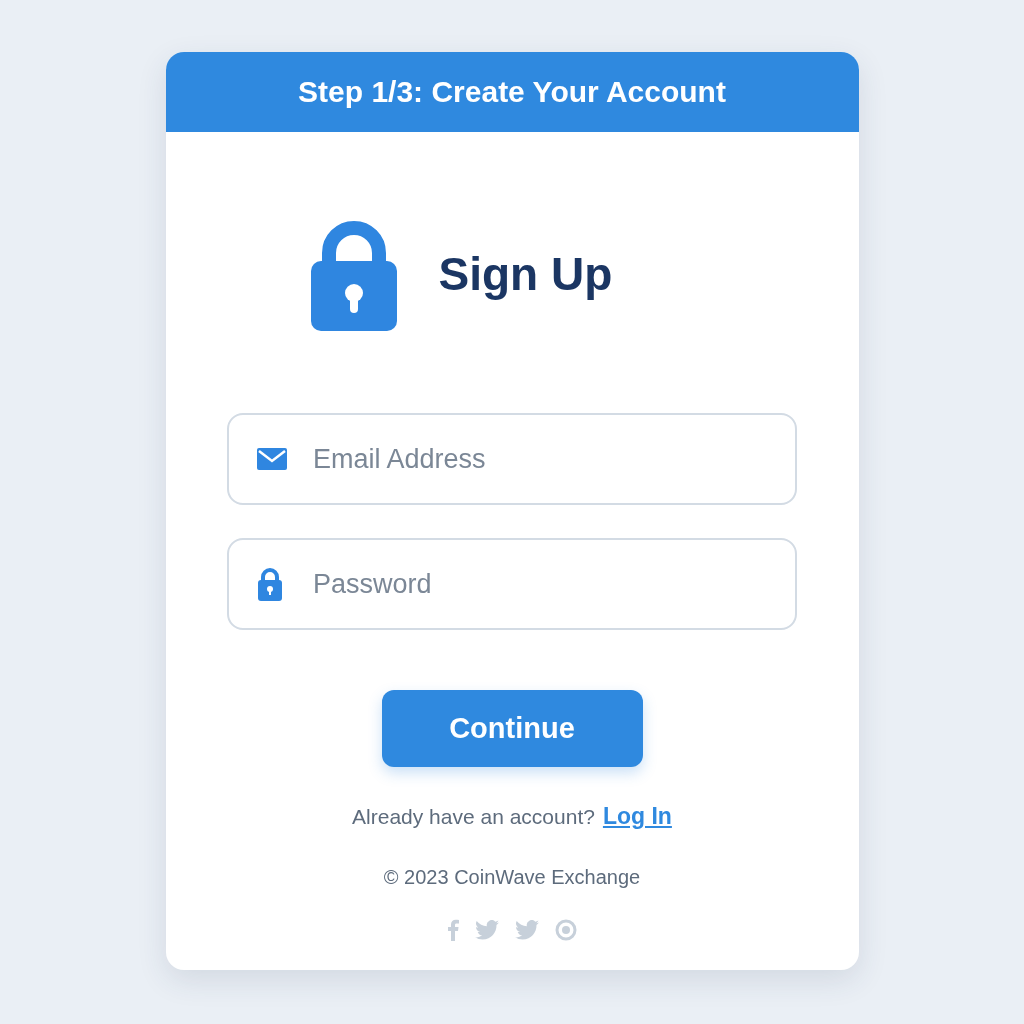 The width and height of the screenshot is (1024, 1024). Describe the element at coordinates (473, 817) in the screenshot. I see `login-prompt: Already have an account?` at that location.